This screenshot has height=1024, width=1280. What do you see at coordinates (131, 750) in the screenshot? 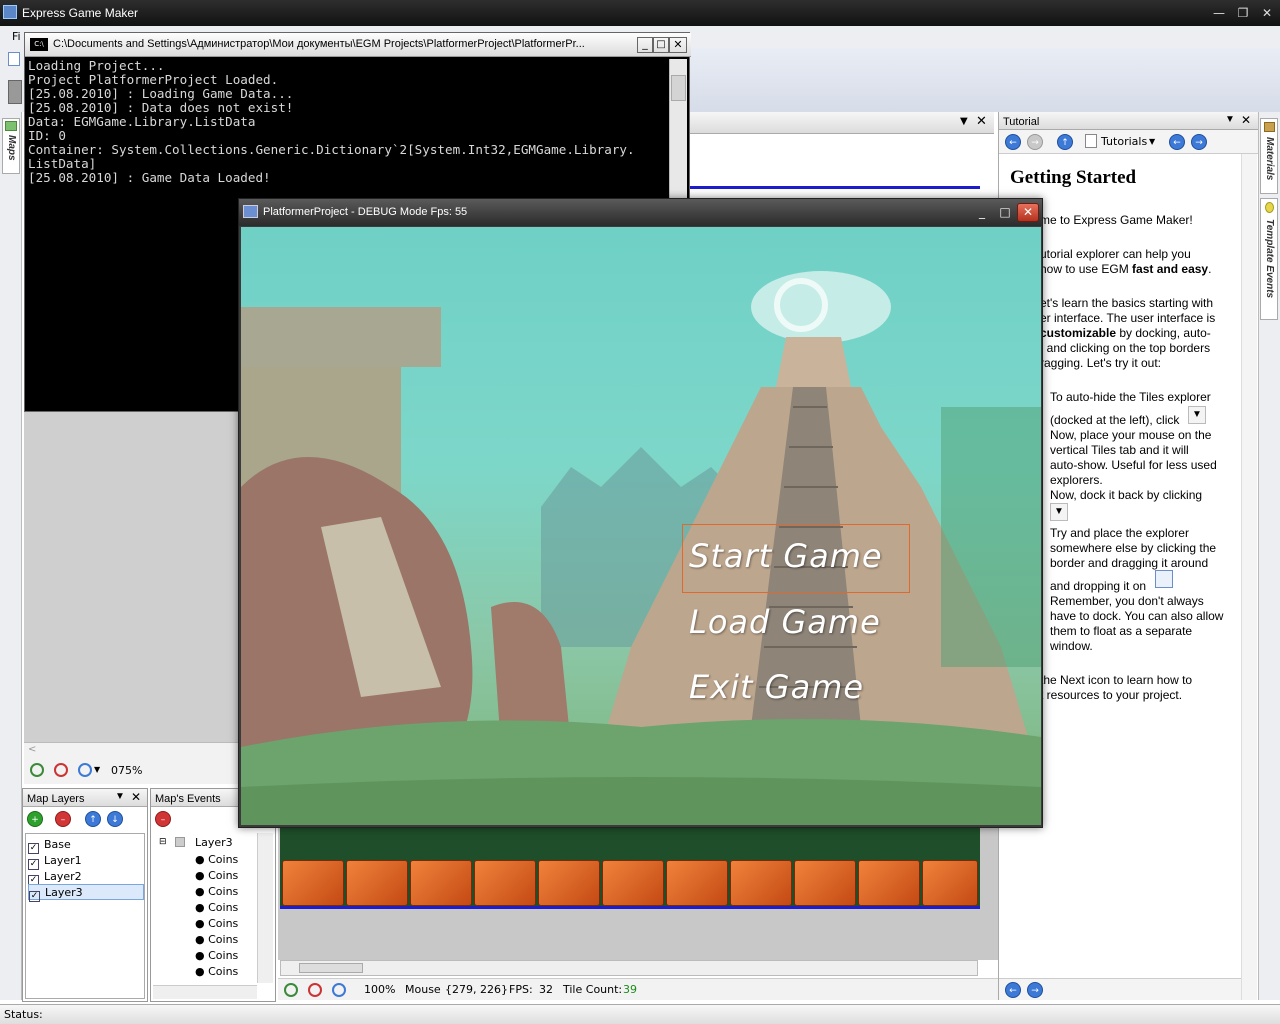
I see `left-hscroll: <` at bounding box center [131, 750].